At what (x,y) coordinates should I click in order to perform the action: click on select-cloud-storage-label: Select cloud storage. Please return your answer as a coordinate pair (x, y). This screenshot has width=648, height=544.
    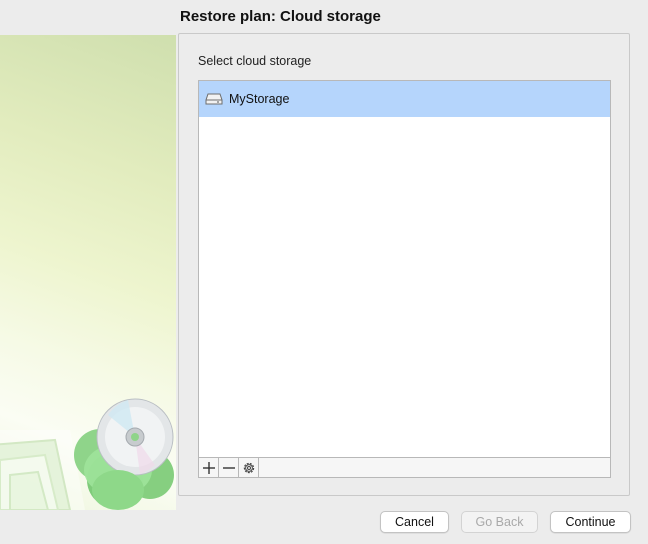
    Looking at the image, I should click on (255, 61).